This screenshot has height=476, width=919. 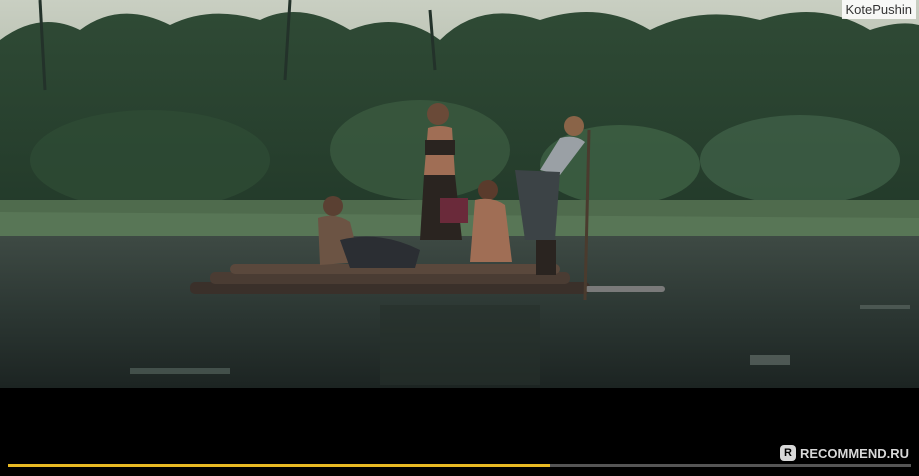 I want to click on watermark-kotepushin: KotePushin, so click(x=878, y=9).